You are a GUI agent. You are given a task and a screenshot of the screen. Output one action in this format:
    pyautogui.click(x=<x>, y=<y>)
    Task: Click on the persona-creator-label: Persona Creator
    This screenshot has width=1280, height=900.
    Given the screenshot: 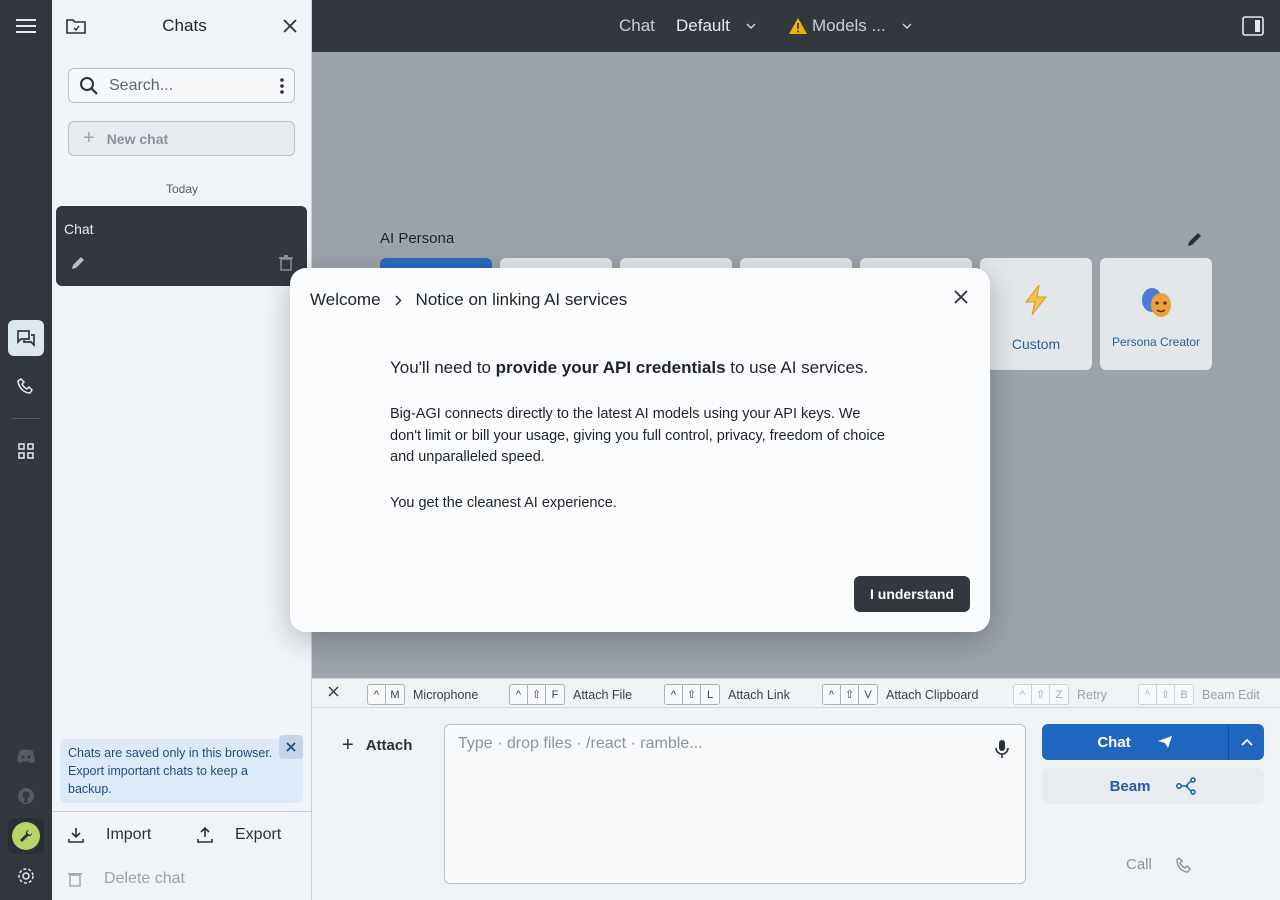 What is the action you would take?
    pyautogui.click(x=1156, y=342)
    